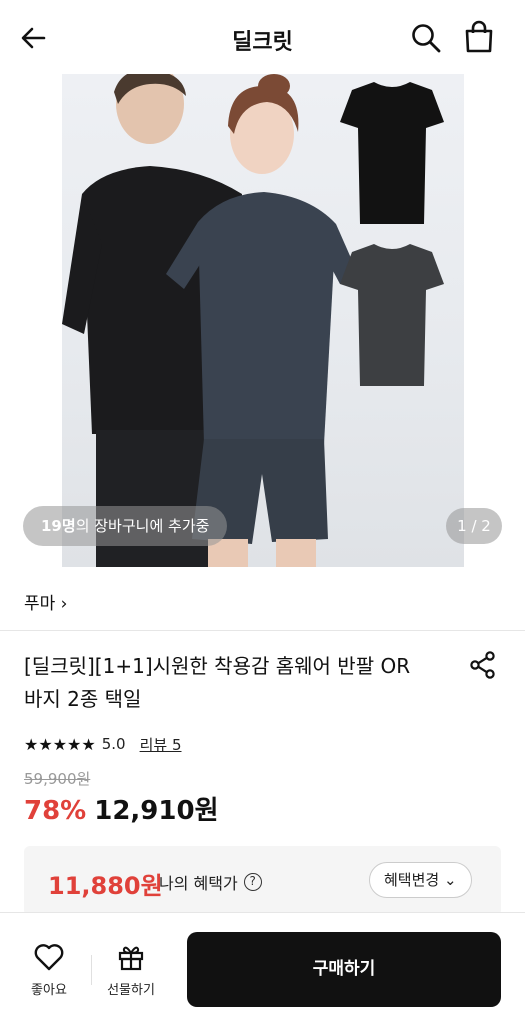 The width and height of the screenshot is (525, 1024). Describe the element at coordinates (49, 990) in the screenshot. I see `like-label: 좋아요` at that location.